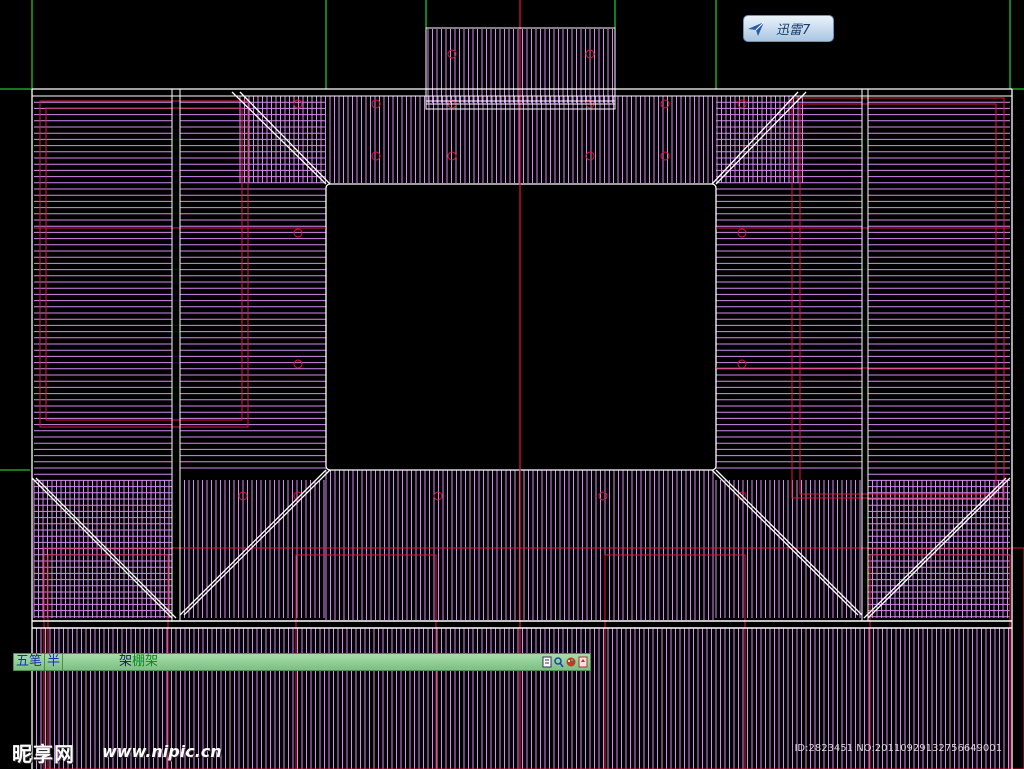 The image size is (1024, 769). Describe the element at coordinates (571, 662) in the screenshot. I see `palette-icon` at that location.